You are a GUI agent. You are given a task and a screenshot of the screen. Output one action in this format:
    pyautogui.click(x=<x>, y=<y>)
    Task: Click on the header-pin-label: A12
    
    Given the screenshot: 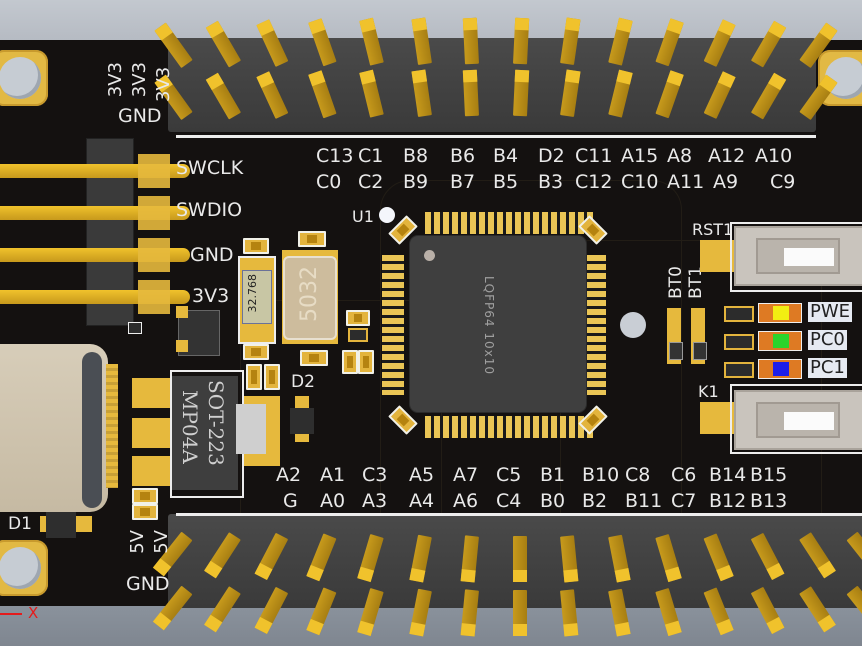 What is the action you would take?
    pyautogui.click(x=727, y=156)
    